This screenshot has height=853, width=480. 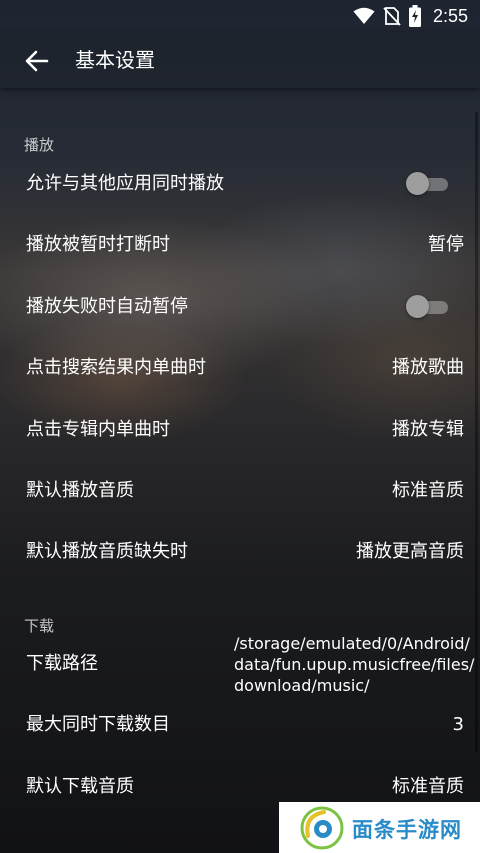 What do you see at coordinates (107, 551) in the screenshot?
I see `setting-label: 默认播放音质缺失时` at bounding box center [107, 551].